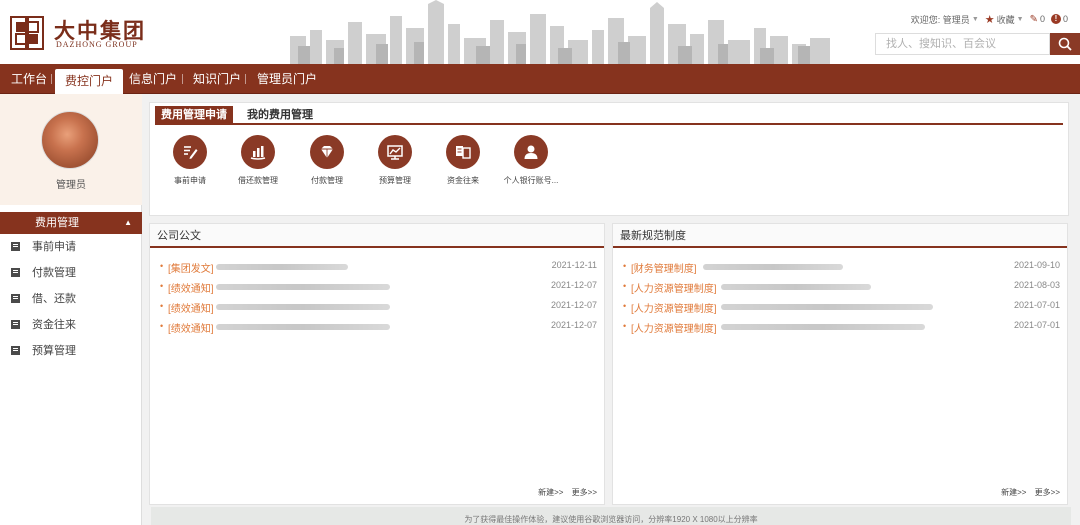 The width and height of the screenshot is (1080, 525). Describe the element at coordinates (327, 180) in the screenshot. I see `app-label: 付款管理` at that location.